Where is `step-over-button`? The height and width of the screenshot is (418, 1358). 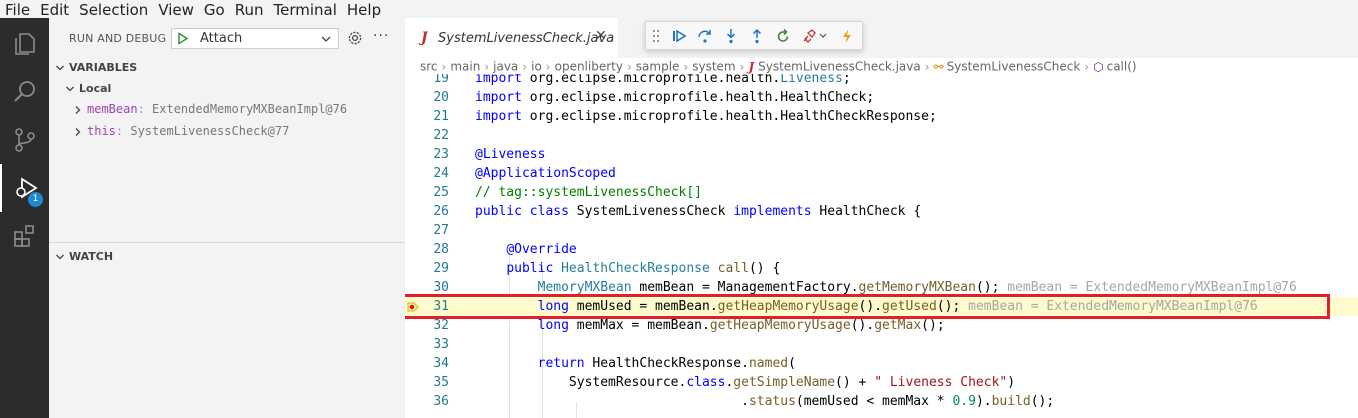
step-over-button is located at coordinates (705, 36).